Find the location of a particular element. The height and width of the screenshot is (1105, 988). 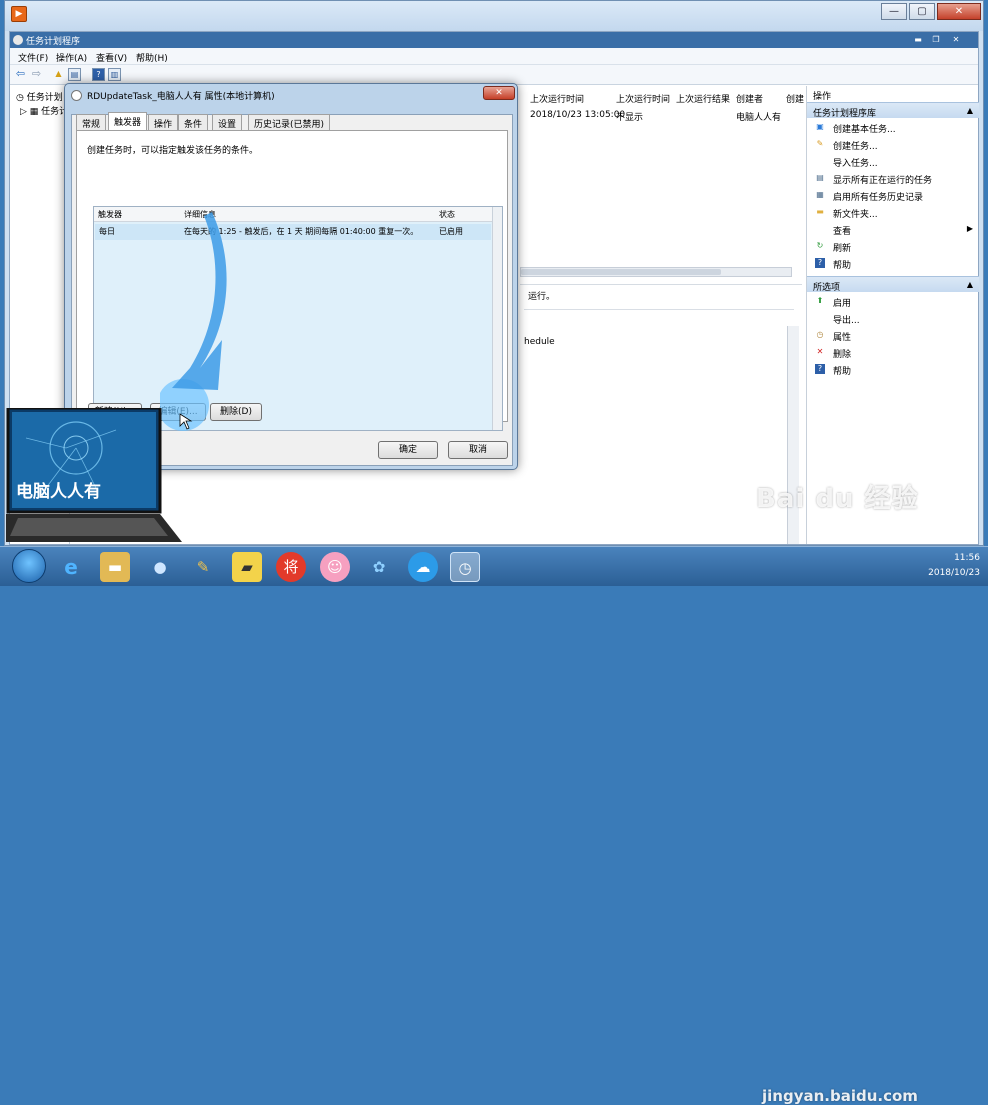

show-hide-action-icon: ▥ is located at coordinates (114, 74).